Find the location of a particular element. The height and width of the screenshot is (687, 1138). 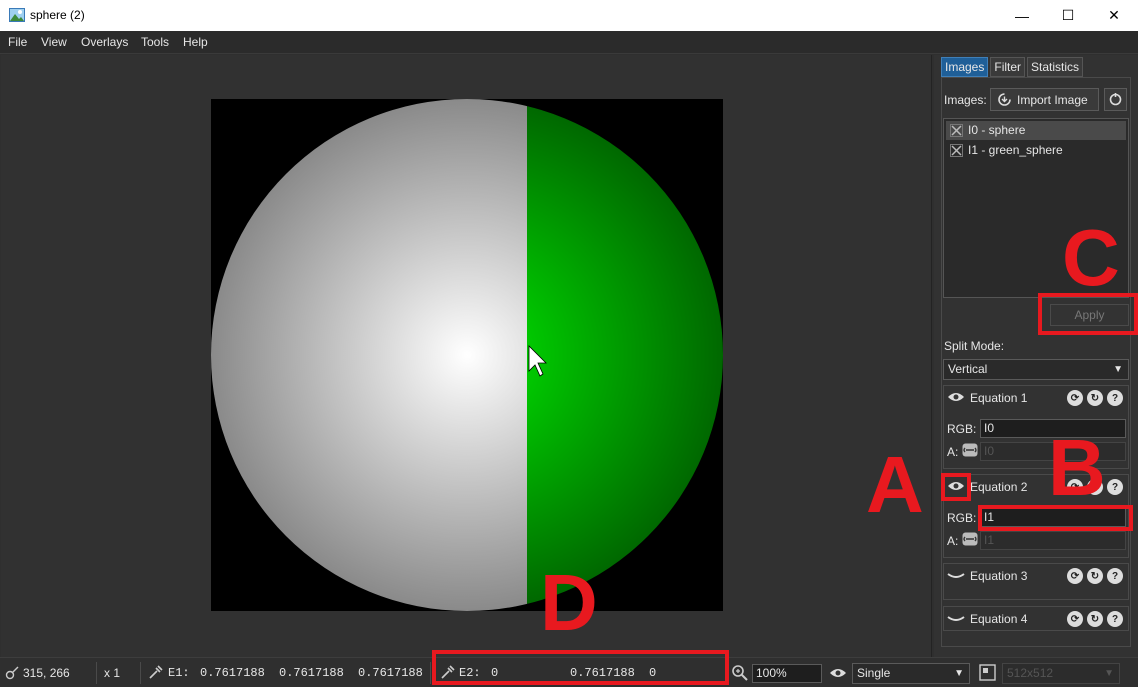

equation-3-title: Equation 3 is located at coordinates (999, 576).